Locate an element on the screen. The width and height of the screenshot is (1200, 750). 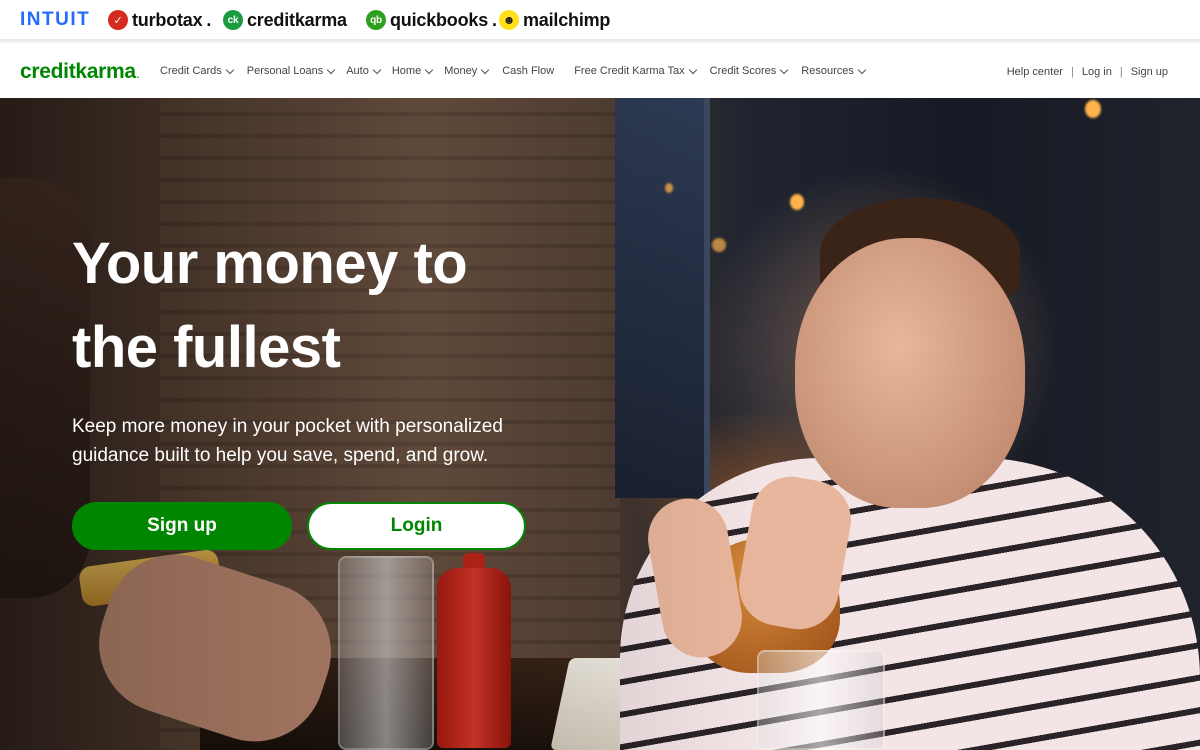
quickbooks-logo: qb quickbooks. is located at coordinates (431, 20).